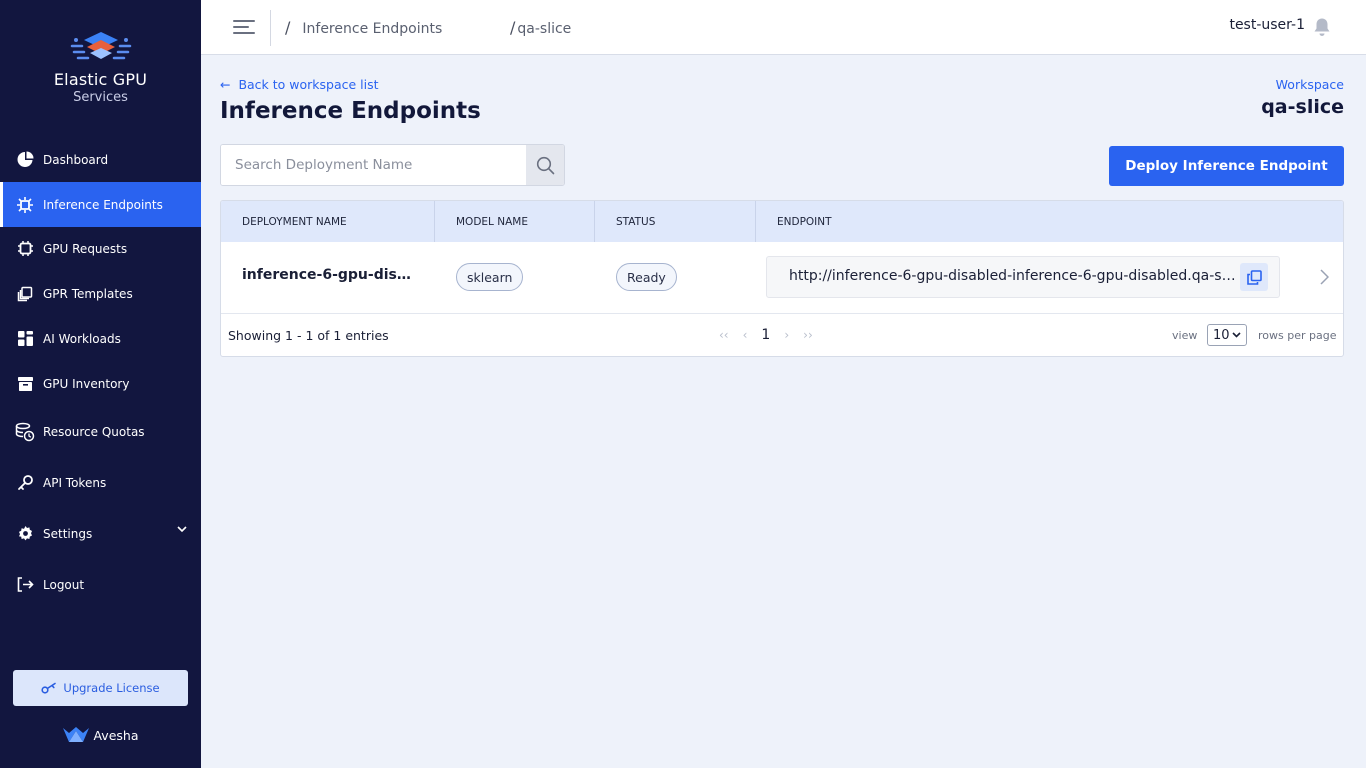 This screenshot has width=1366, height=768. What do you see at coordinates (94, 431) in the screenshot?
I see `sidebar-item-label: Resource Quotas` at bounding box center [94, 431].